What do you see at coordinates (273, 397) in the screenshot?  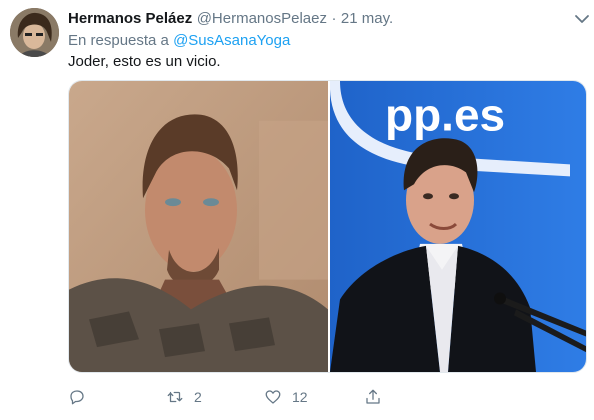 I see `heart-icon` at bounding box center [273, 397].